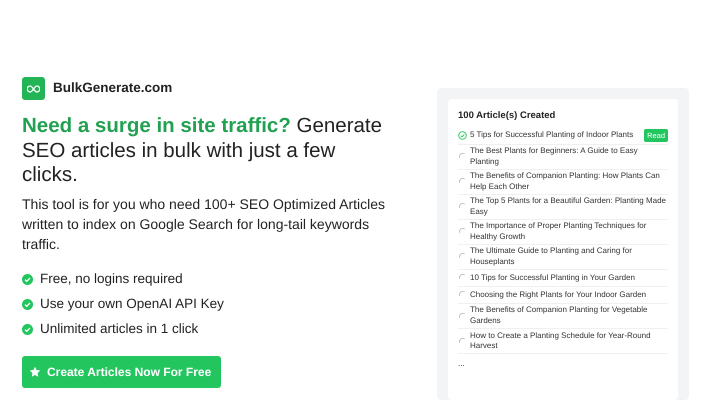  I want to click on feature-text: Use your own OpenAI API Key, so click(132, 304).